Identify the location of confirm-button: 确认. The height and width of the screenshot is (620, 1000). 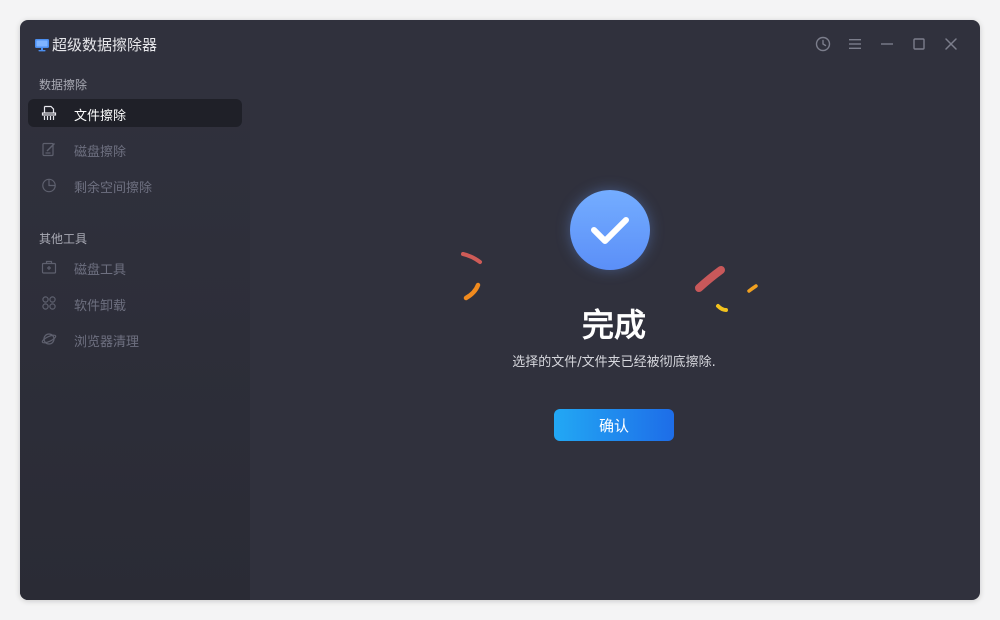
(614, 425).